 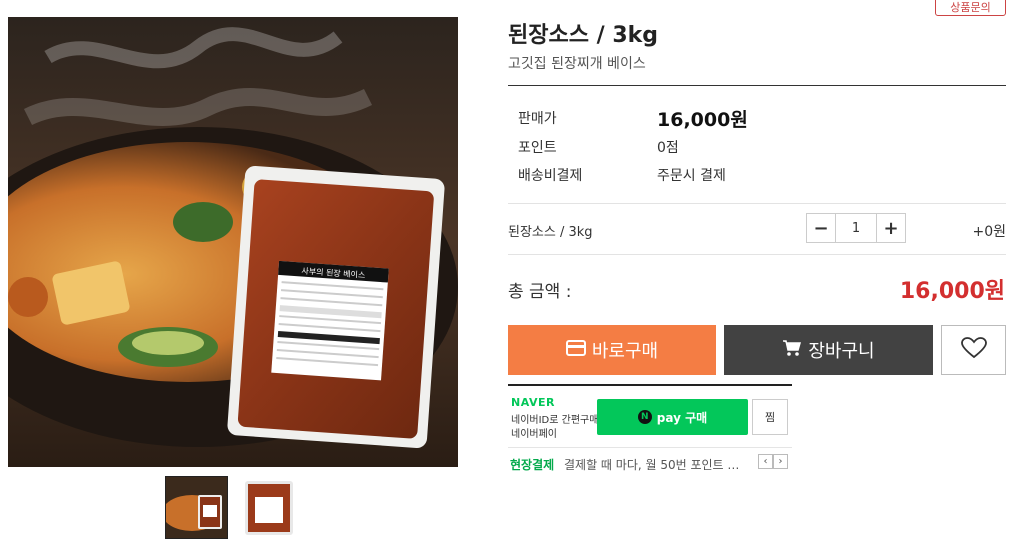 What do you see at coordinates (555, 420) in the screenshot?
I see `naver-desc-line1: 네이버ID로 간편구매` at bounding box center [555, 420].